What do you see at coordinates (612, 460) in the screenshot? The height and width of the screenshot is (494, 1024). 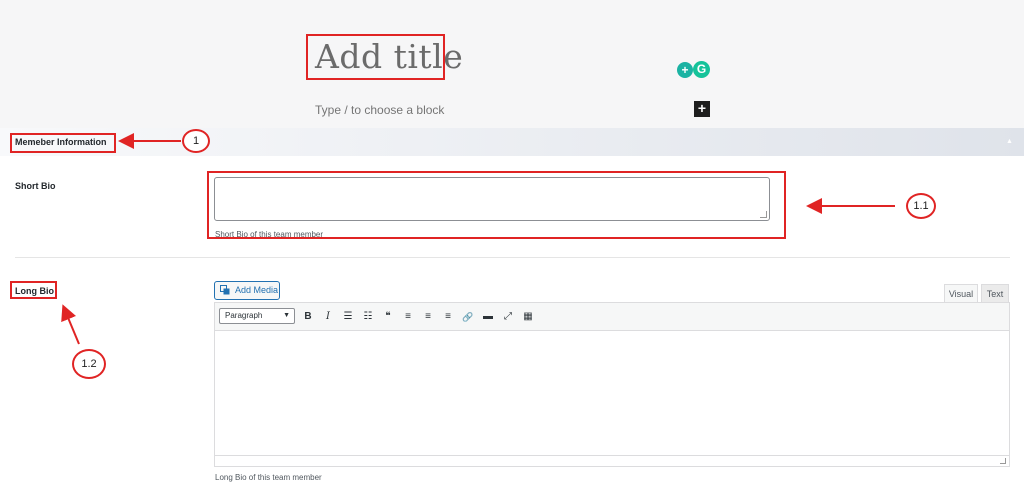 I see `editor-statusbar` at bounding box center [612, 460].